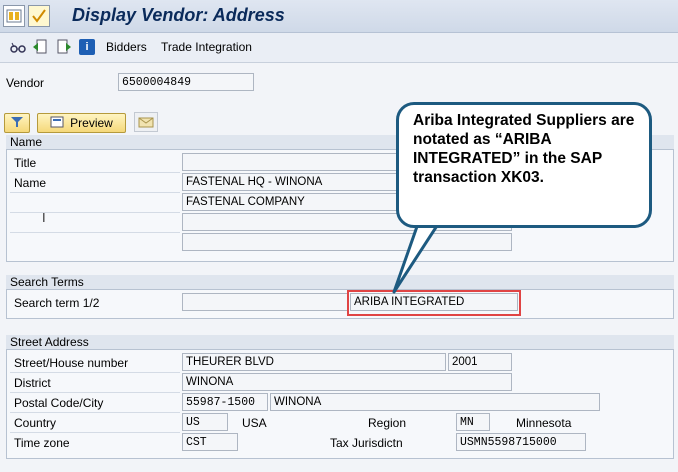 Image resolution: width=678 pixels, height=472 pixels. Describe the element at coordinates (521, 442) in the screenshot. I see `tax-jurisdiction-field: USMN5598715000` at that location.